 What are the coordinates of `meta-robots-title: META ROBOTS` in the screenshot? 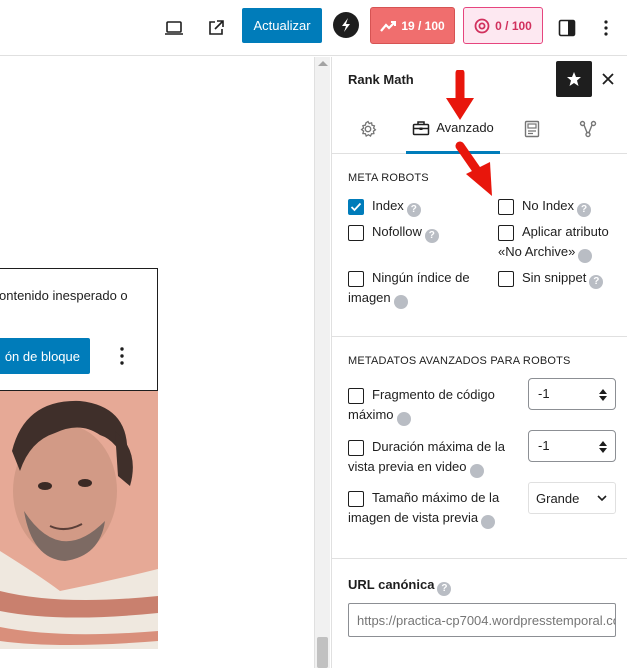 It's located at (388, 178).